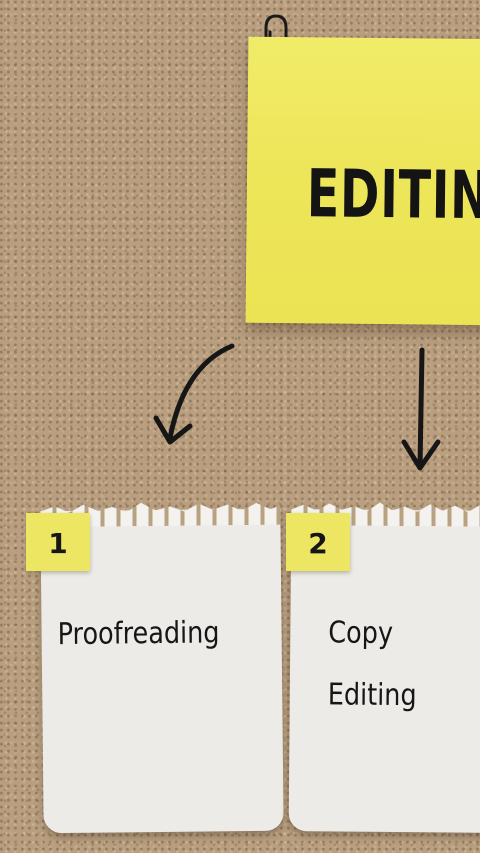  Describe the element at coordinates (361, 633) in the screenshot. I see `step-2-line-1: Copy` at that location.